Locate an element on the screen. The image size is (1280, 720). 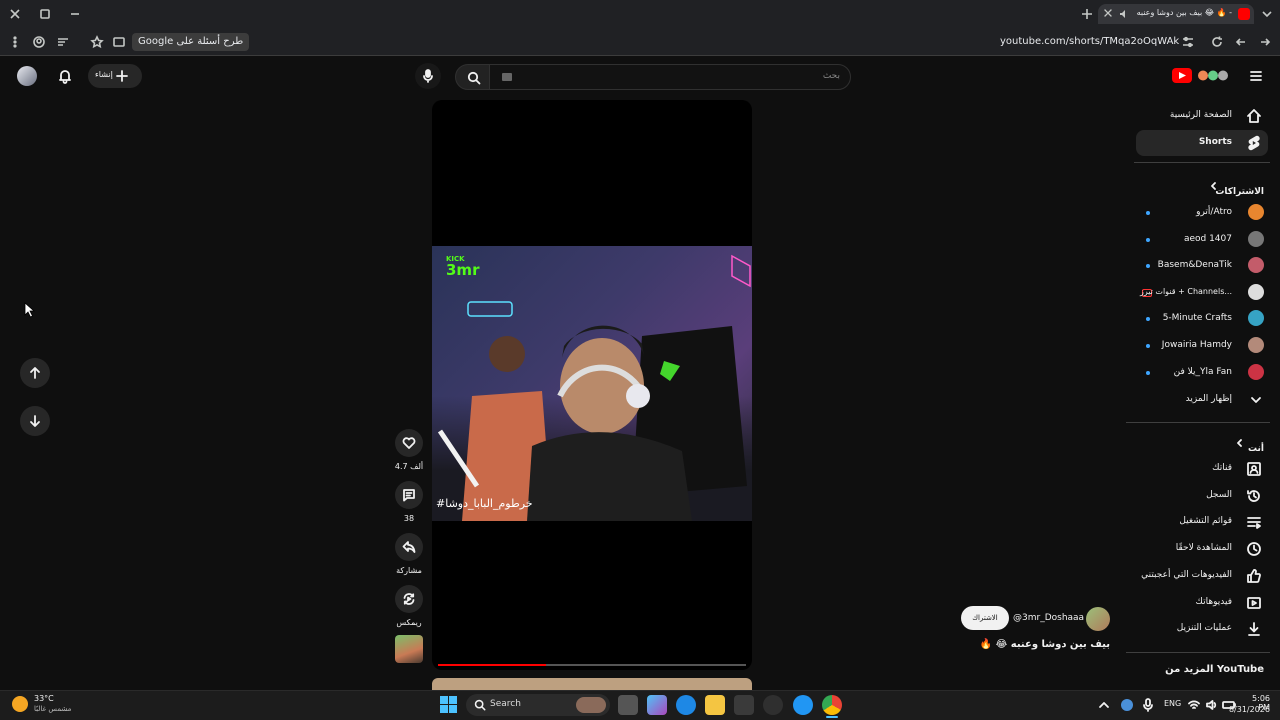
remix-button is located at coordinates (409, 599).